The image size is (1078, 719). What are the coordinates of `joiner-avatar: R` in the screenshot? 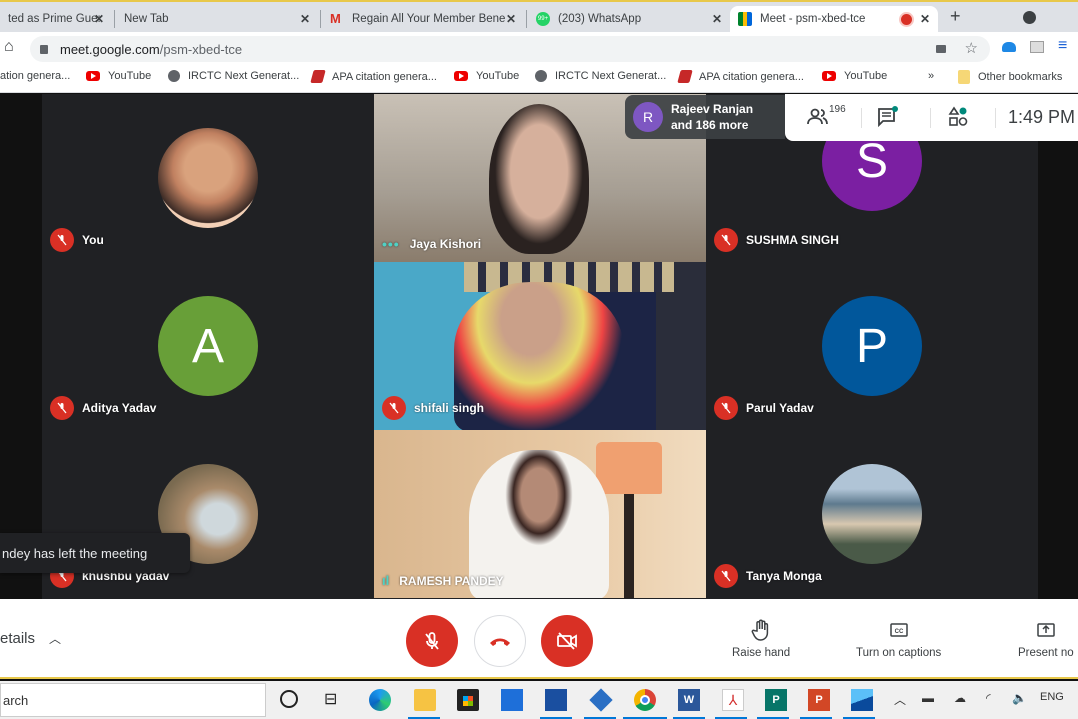 It's located at (648, 117).